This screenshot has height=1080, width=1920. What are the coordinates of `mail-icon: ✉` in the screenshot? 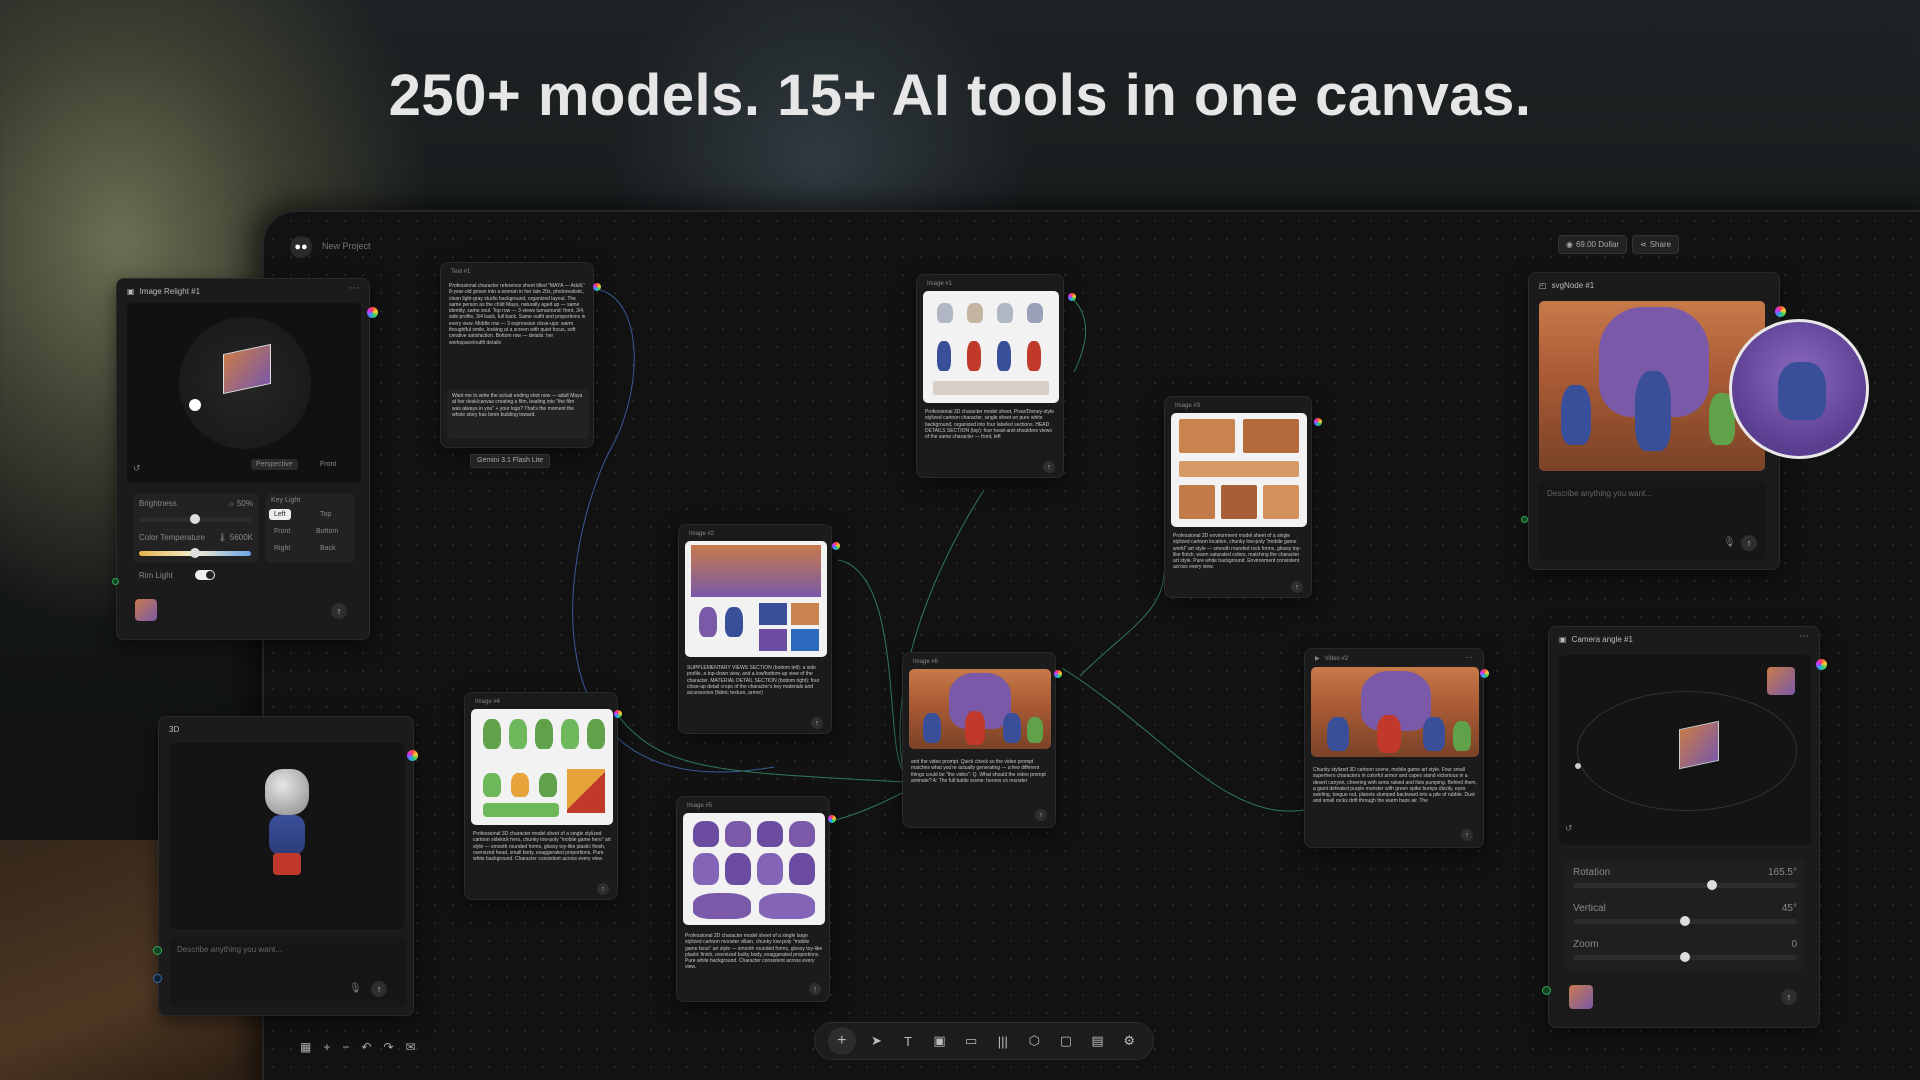 It's located at (411, 1047).